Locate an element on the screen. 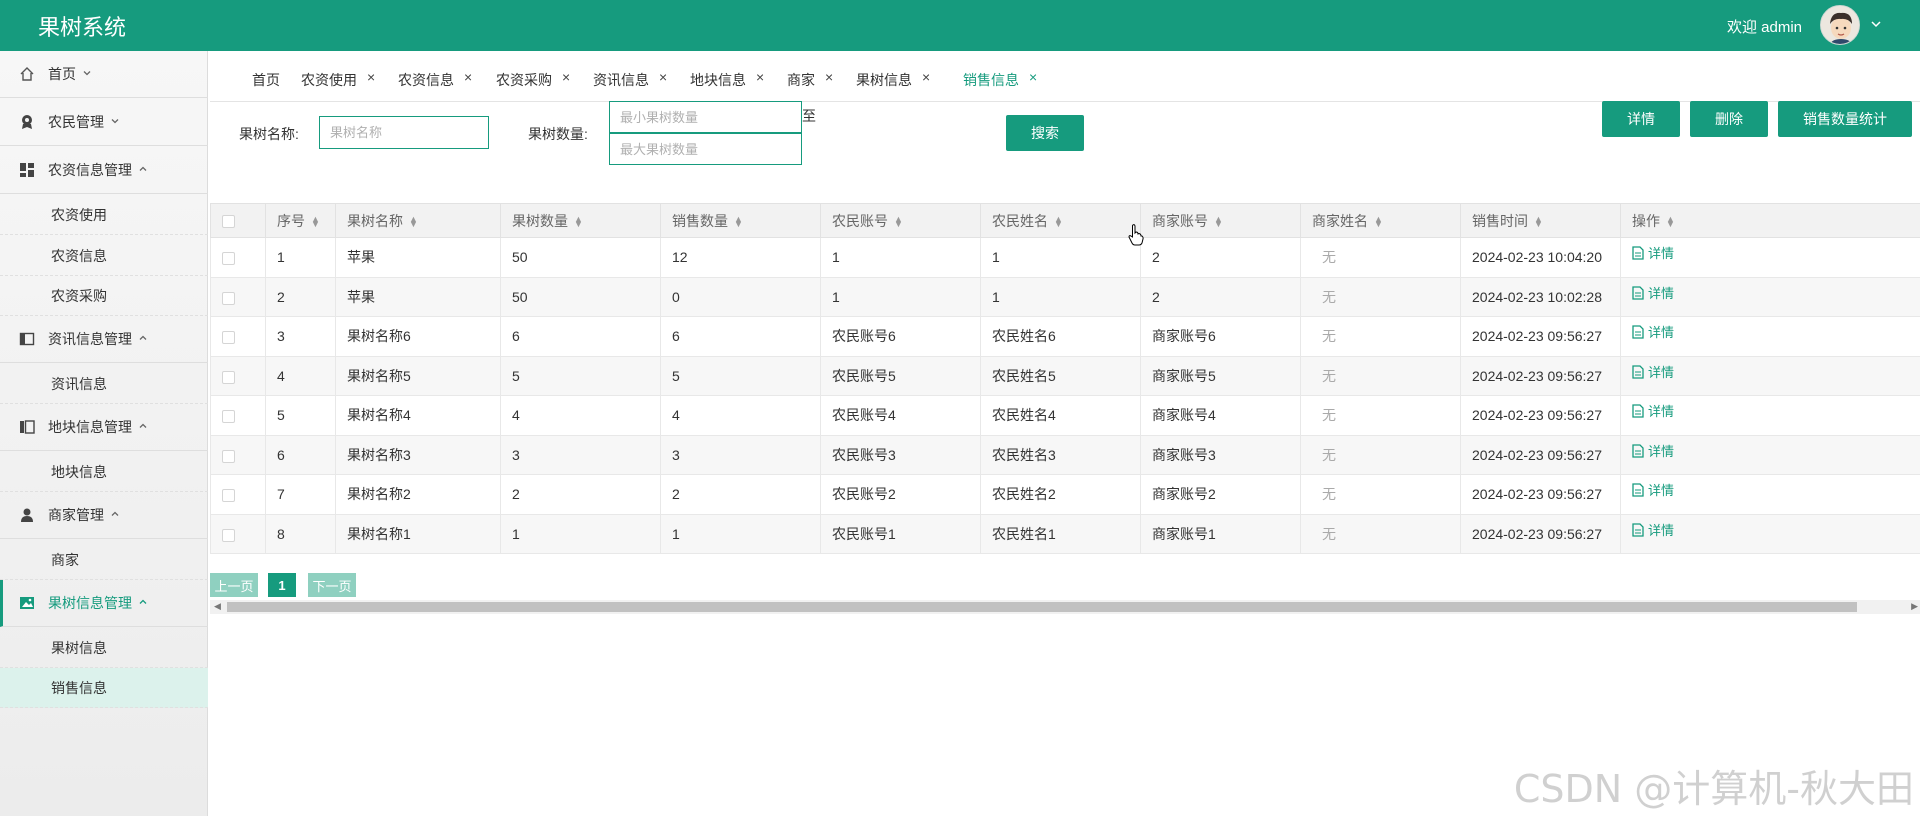 The width and height of the screenshot is (1920, 816). detail-button: 详情 is located at coordinates (1641, 119).